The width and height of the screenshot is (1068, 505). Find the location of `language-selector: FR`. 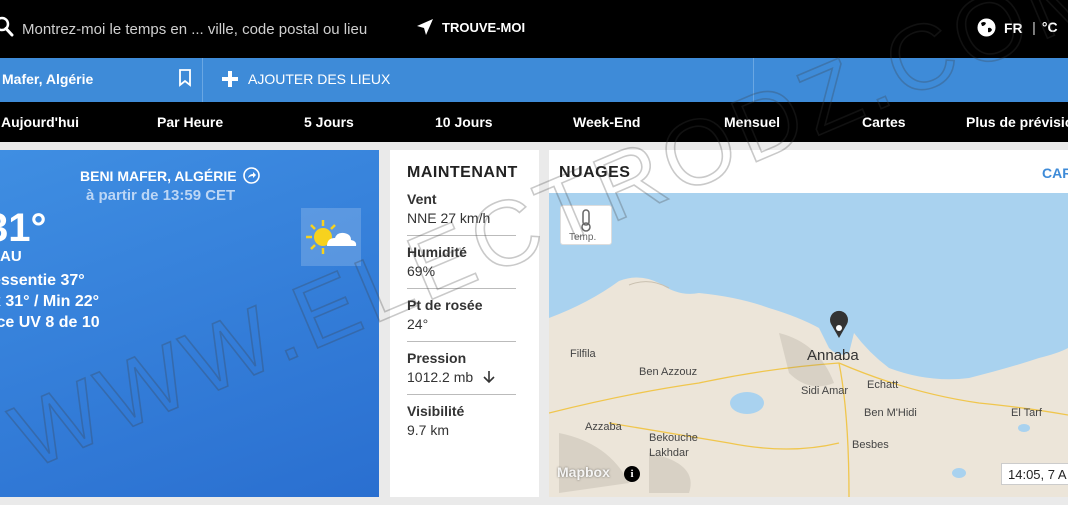

language-selector: FR is located at coordinates (1000, 27).